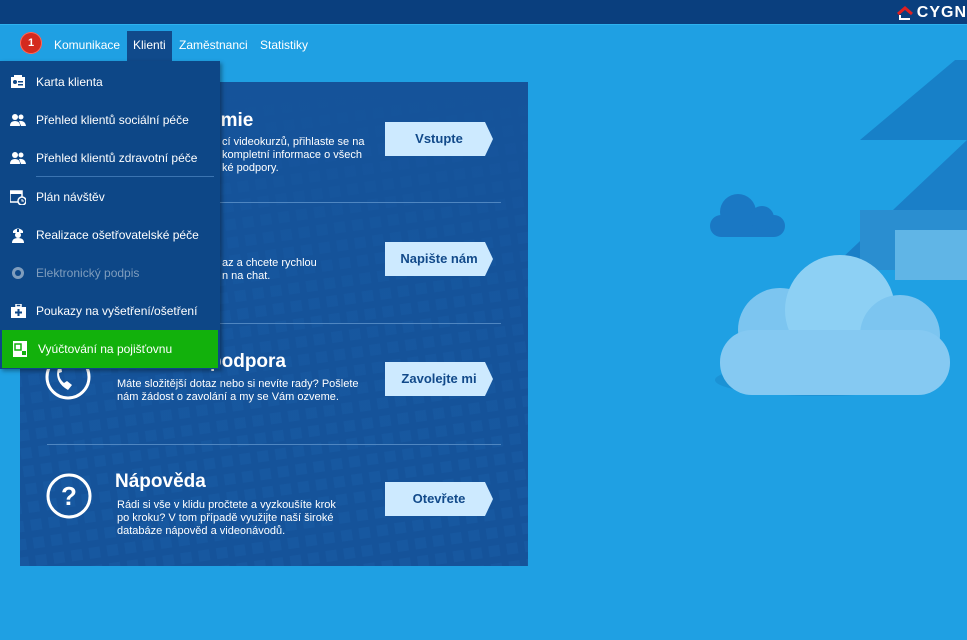 The height and width of the screenshot is (640, 967). Describe the element at coordinates (941, 13) in the screenshot. I see `brand-name: CYGN` at that location.